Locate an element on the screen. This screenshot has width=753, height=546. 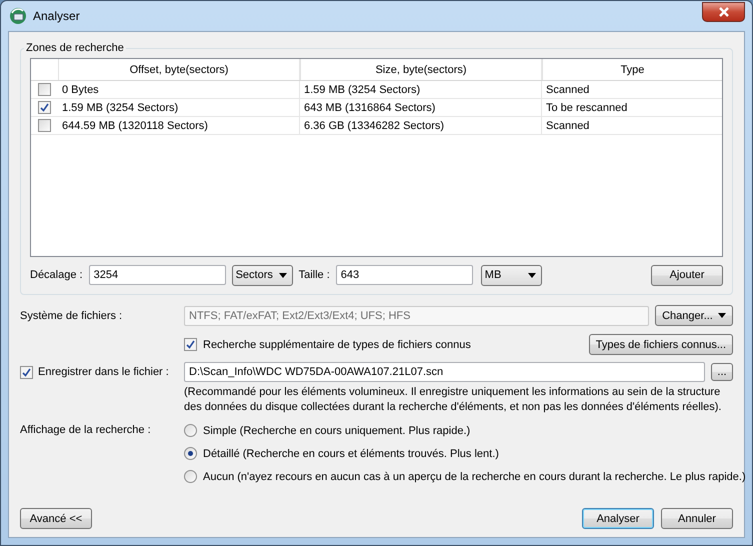
size-field: 643 is located at coordinates (404, 275).